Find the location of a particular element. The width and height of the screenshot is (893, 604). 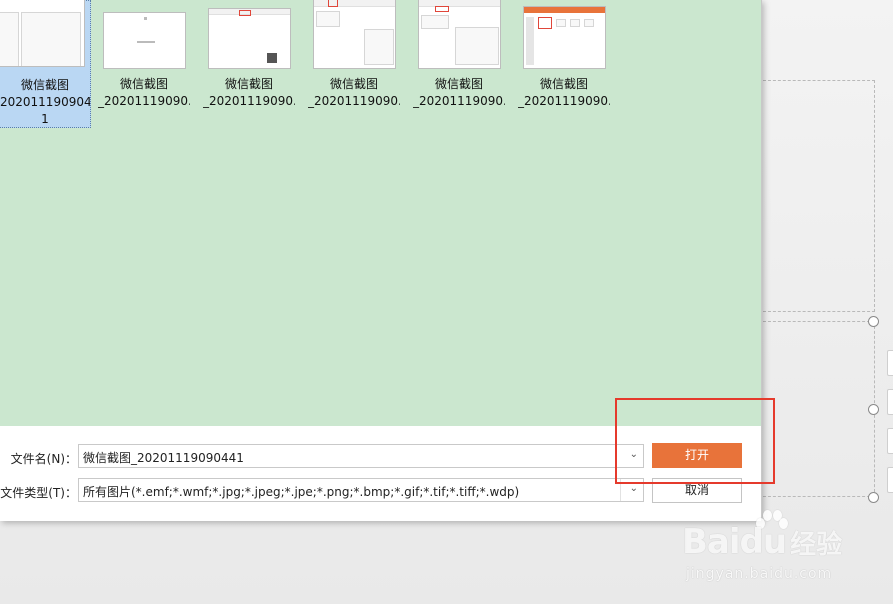

filename-input: 微信截图_20201119090441 is located at coordinates (348, 457).